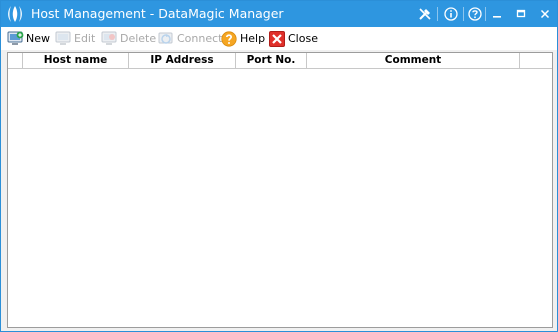 This screenshot has width=558, height=332. Describe the element at coordinates (451, 14) in the screenshot. I see `info-icon` at that location.